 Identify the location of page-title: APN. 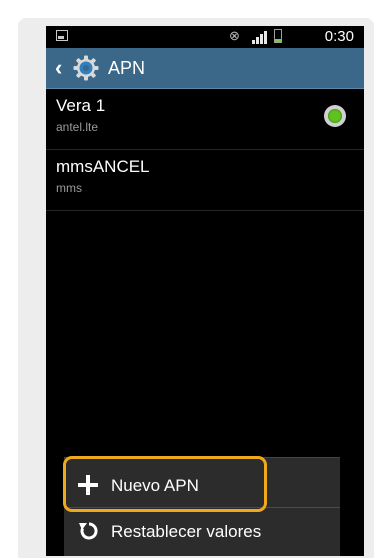
(127, 68).